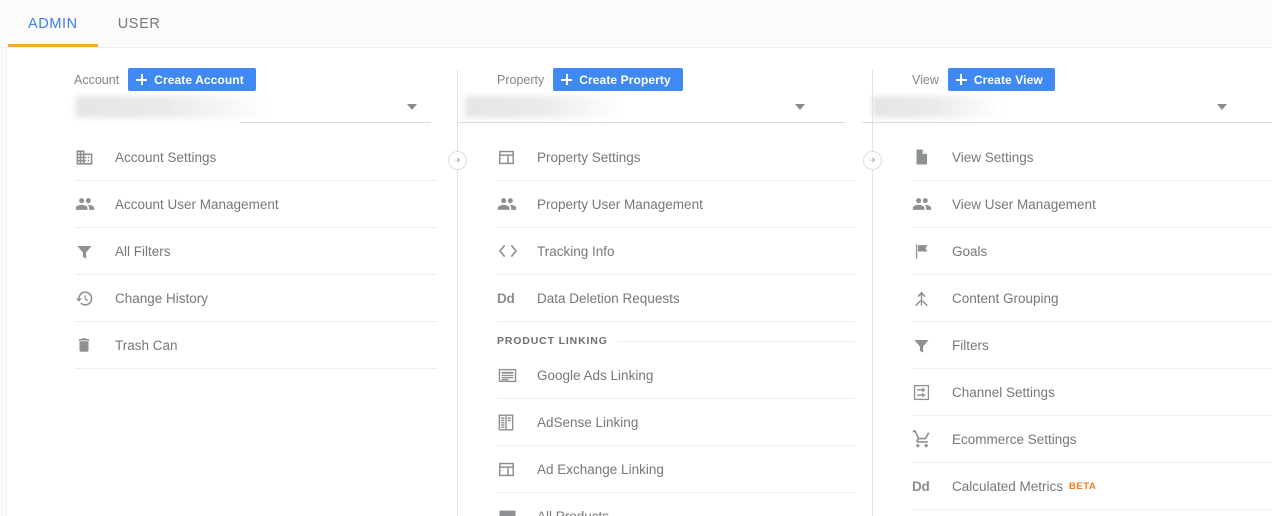  What do you see at coordinates (521, 79) in the screenshot?
I see `property-column-label: Property` at bounding box center [521, 79].